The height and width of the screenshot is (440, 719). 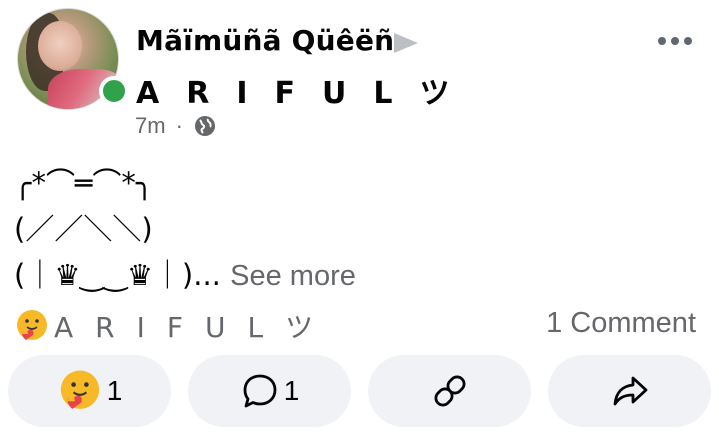 I want to click on share-button, so click(x=629, y=391).